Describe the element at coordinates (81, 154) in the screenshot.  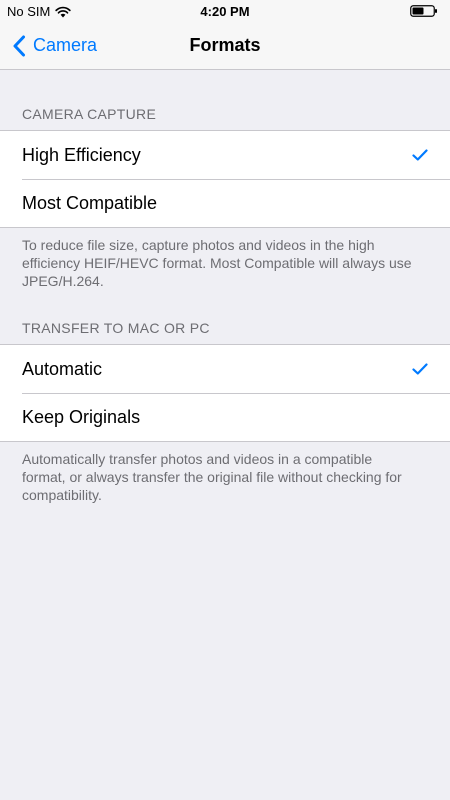
I see `option-label: High Efficiency` at that location.